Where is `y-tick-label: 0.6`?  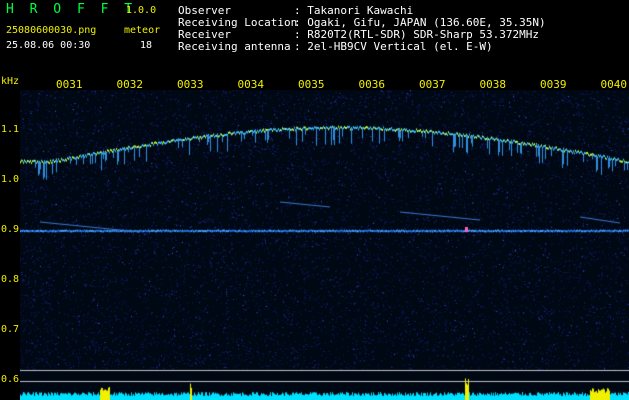
y-tick-label: 0.6 is located at coordinates (10, 379).